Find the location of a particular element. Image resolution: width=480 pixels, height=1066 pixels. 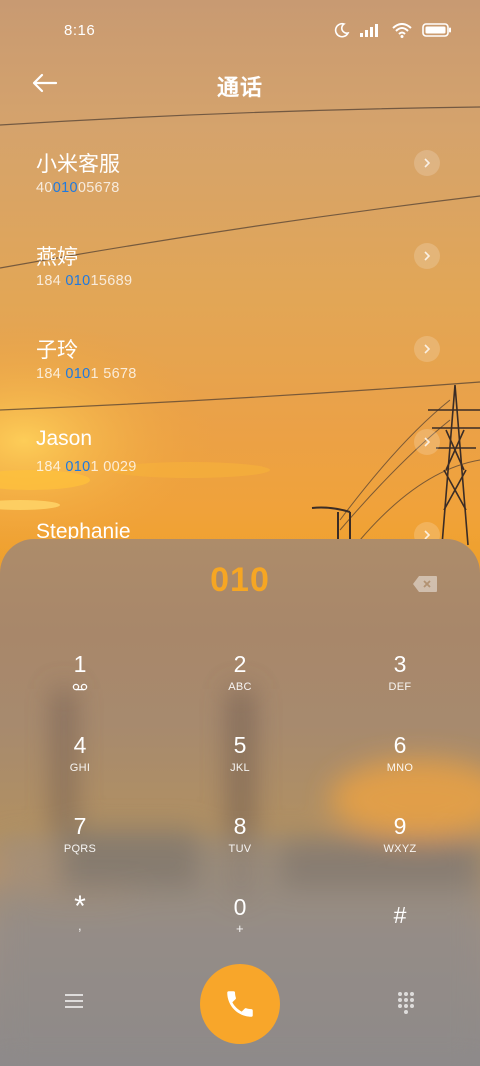

menu-icon is located at coordinates (74, 1001).